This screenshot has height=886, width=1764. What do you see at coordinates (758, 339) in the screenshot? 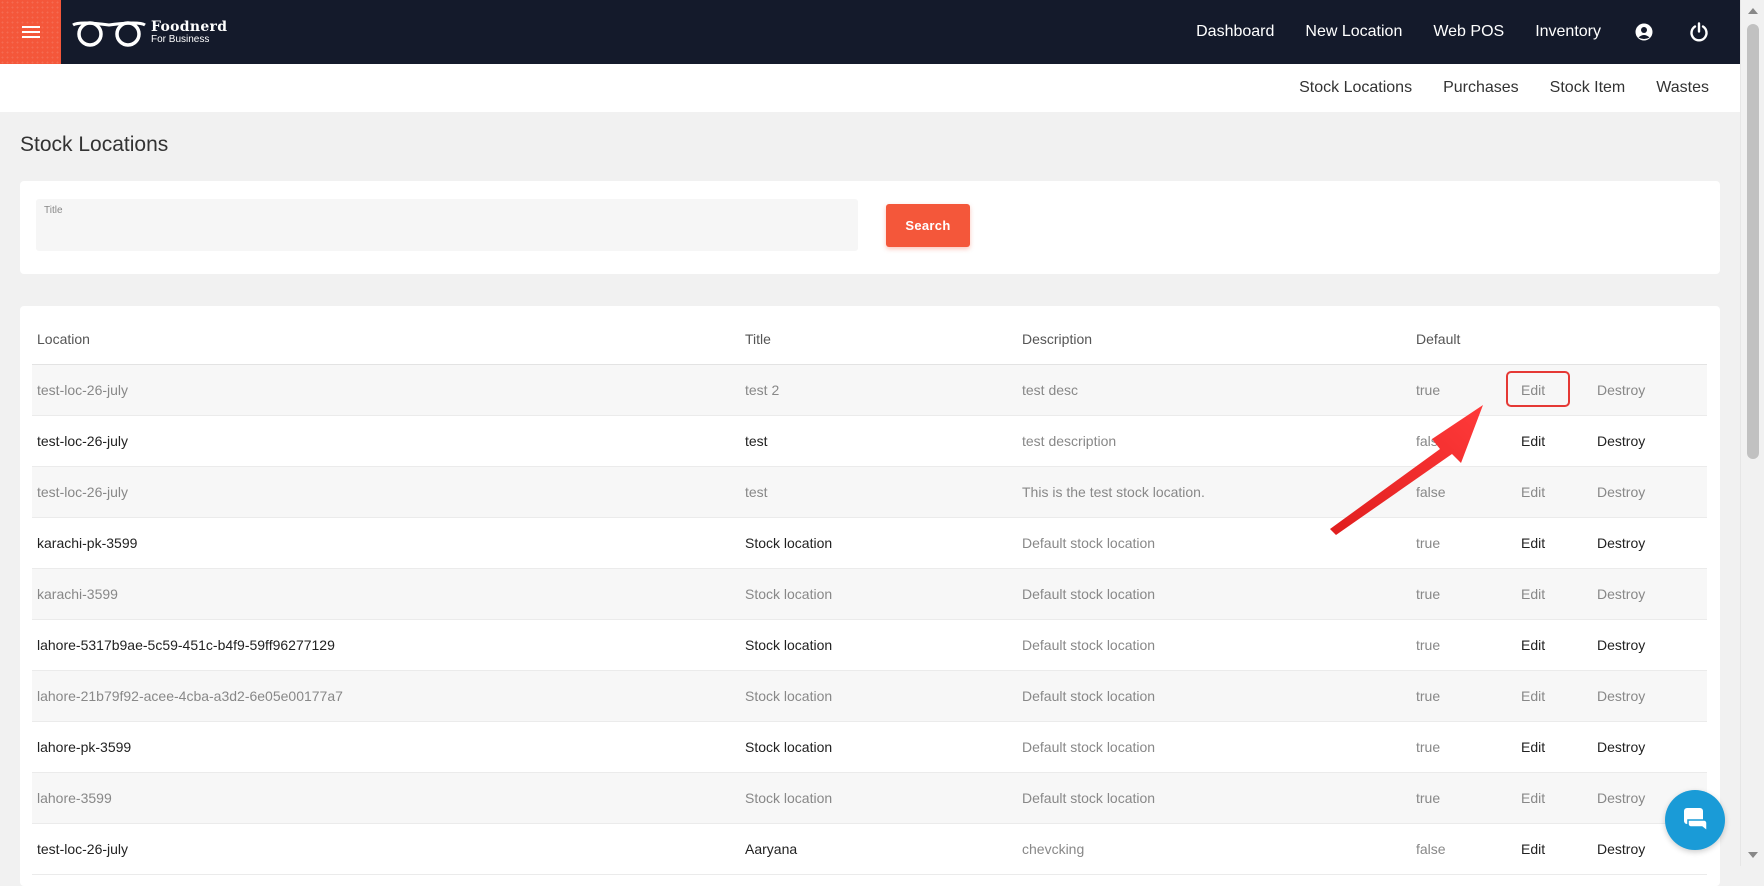
I see `header-title: Title` at bounding box center [758, 339].